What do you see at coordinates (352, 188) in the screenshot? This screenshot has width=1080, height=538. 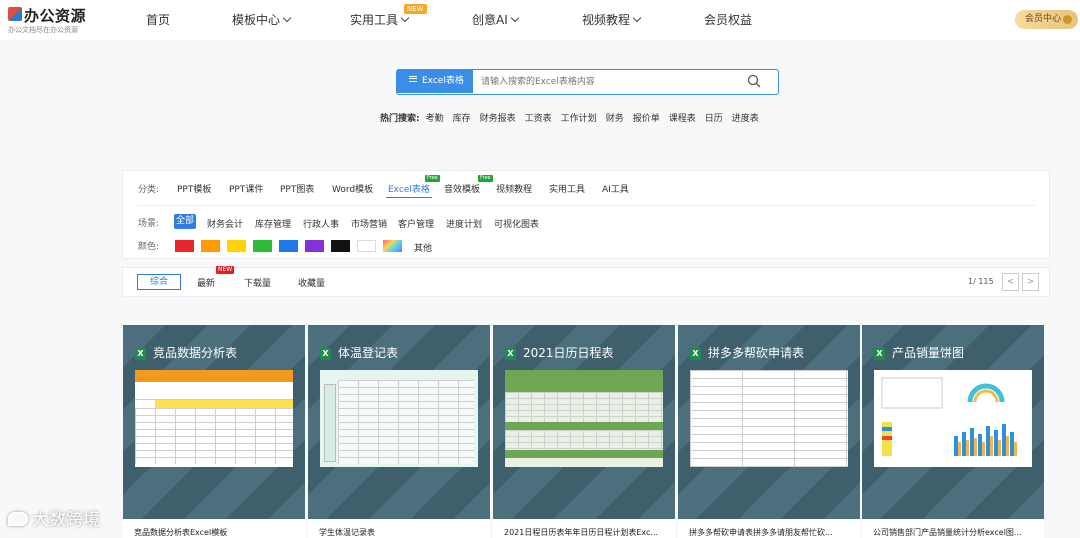 I see `category-word-template: Word模板` at bounding box center [352, 188].